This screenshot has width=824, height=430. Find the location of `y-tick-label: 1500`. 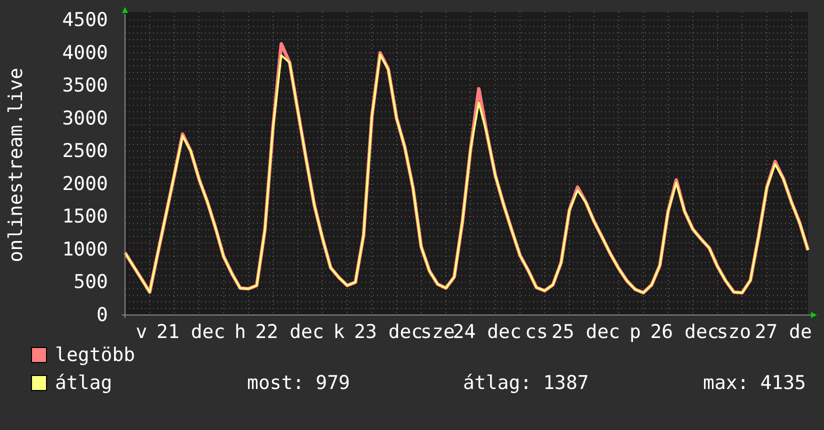

y-tick-label: 1500 is located at coordinates (85, 217).